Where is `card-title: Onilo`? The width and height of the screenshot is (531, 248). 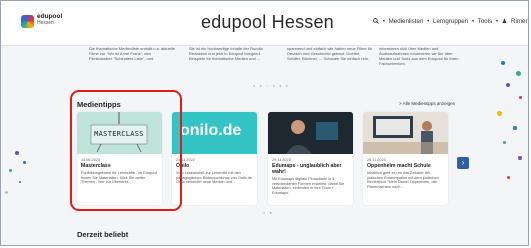 card-title: Onilo is located at coordinates (183, 166).